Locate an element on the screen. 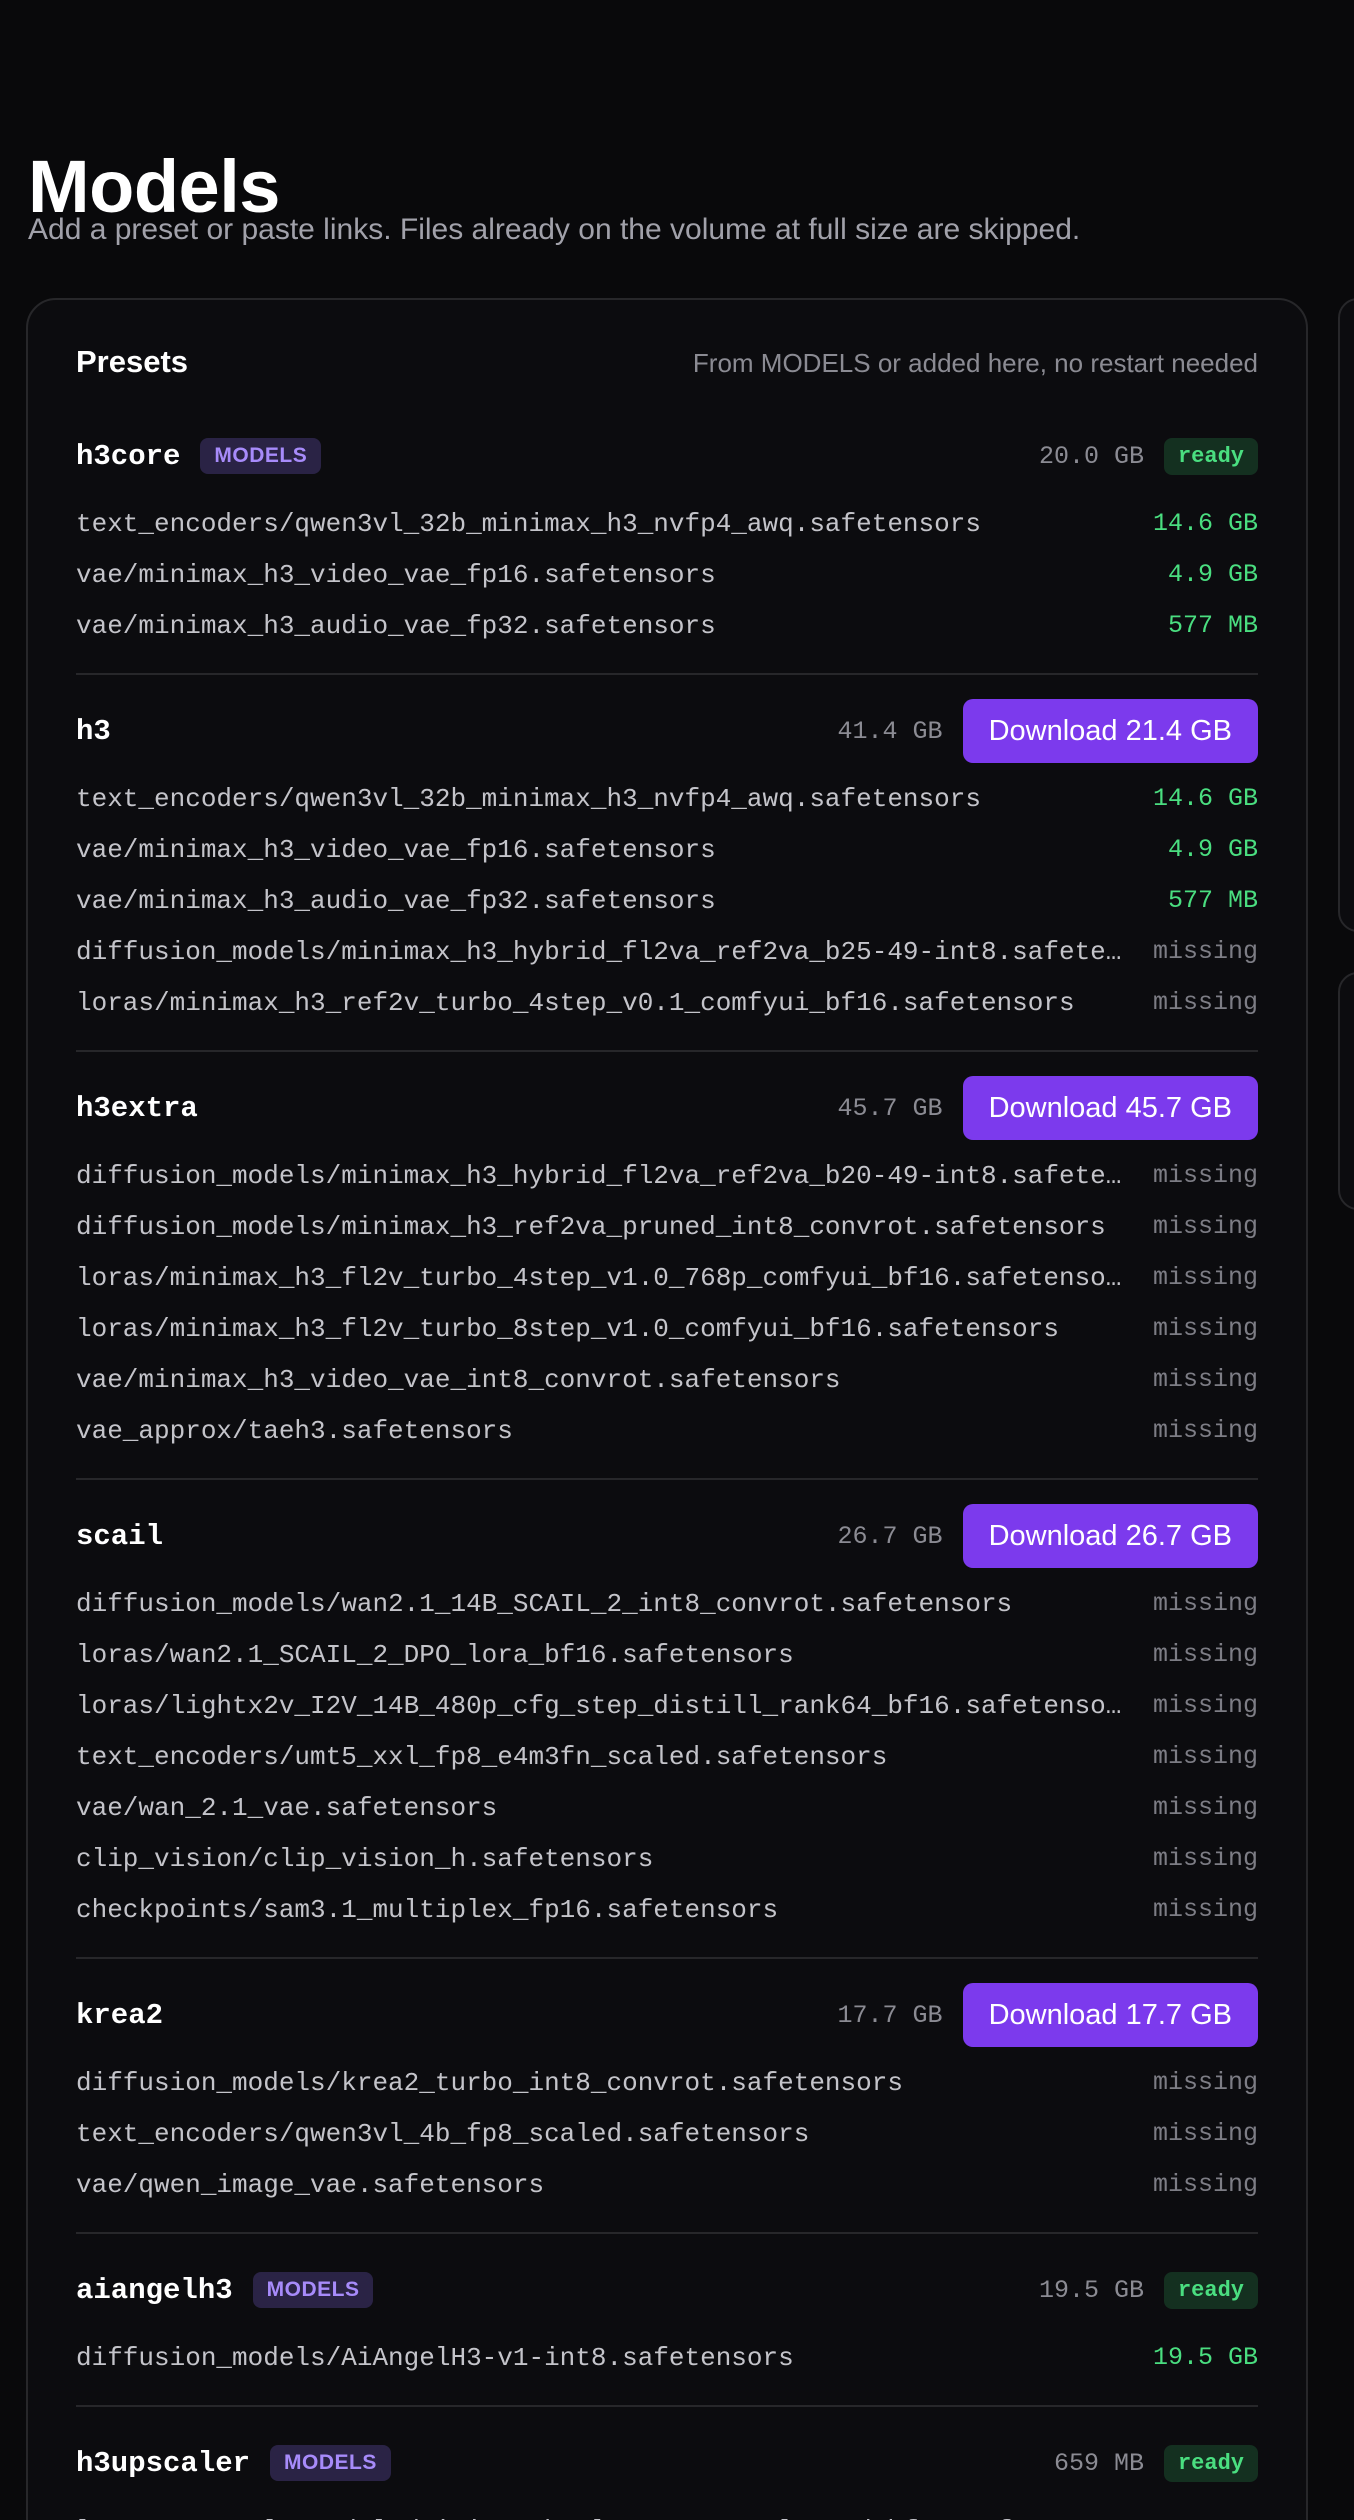  preset-header-right: 20.0 GB ready is located at coordinates (1148, 456).